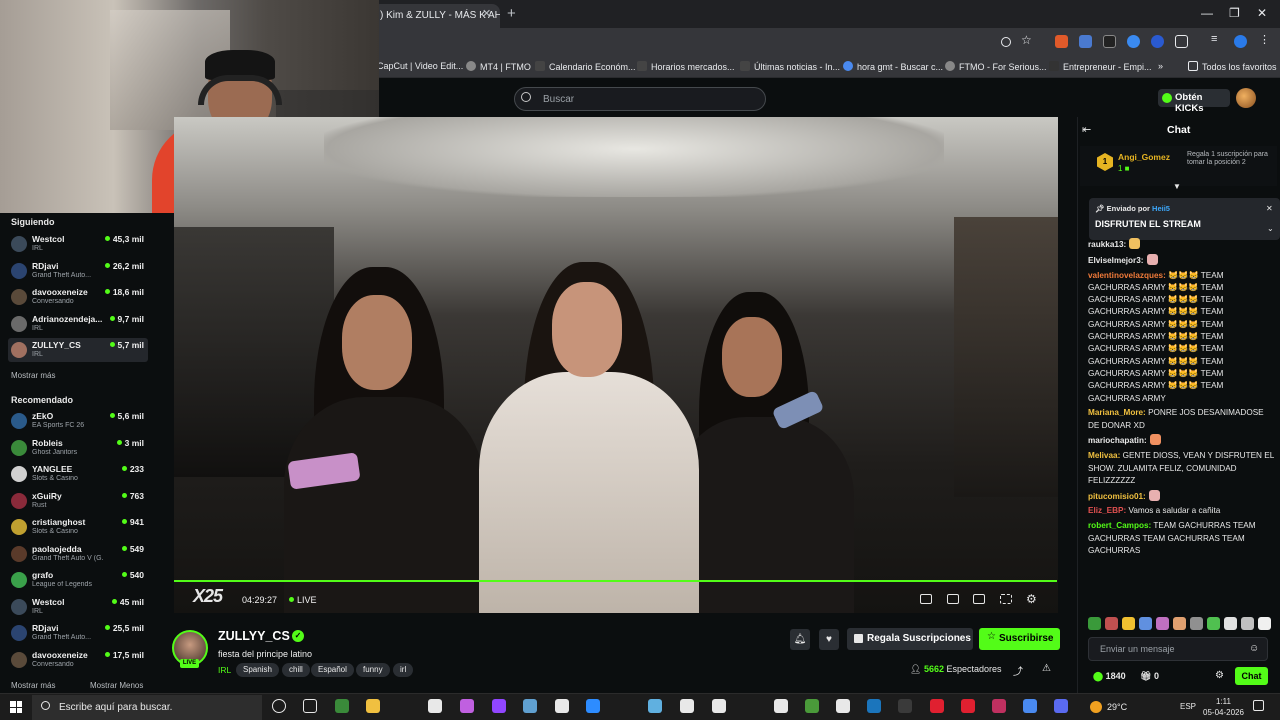 Image resolution: width=1280 pixels, height=720 pixels. Describe the element at coordinates (910, 639) in the screenshot. I see `gift-subs-button: Regala Suscripciones` at that location.